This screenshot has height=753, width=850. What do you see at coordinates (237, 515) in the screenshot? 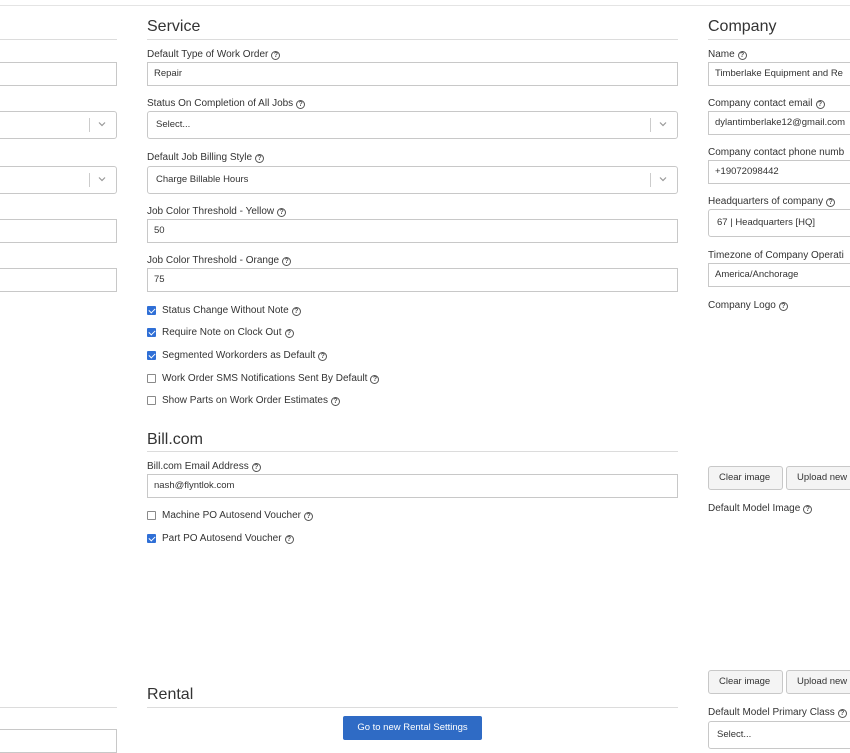
I see `machine-po-label: Machine PO Autosend Voucher?` at bounding box center [237, 515].